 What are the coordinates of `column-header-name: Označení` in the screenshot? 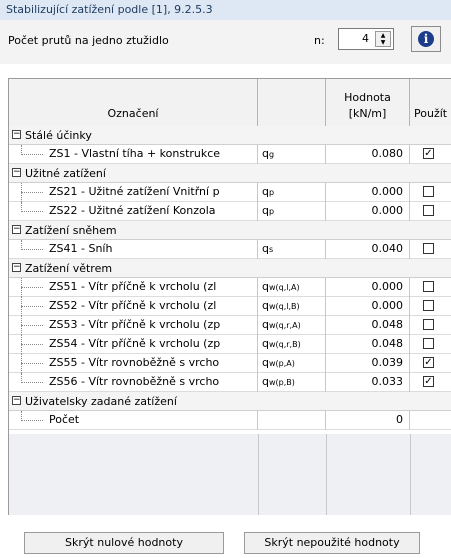 It's located at (133, 102).